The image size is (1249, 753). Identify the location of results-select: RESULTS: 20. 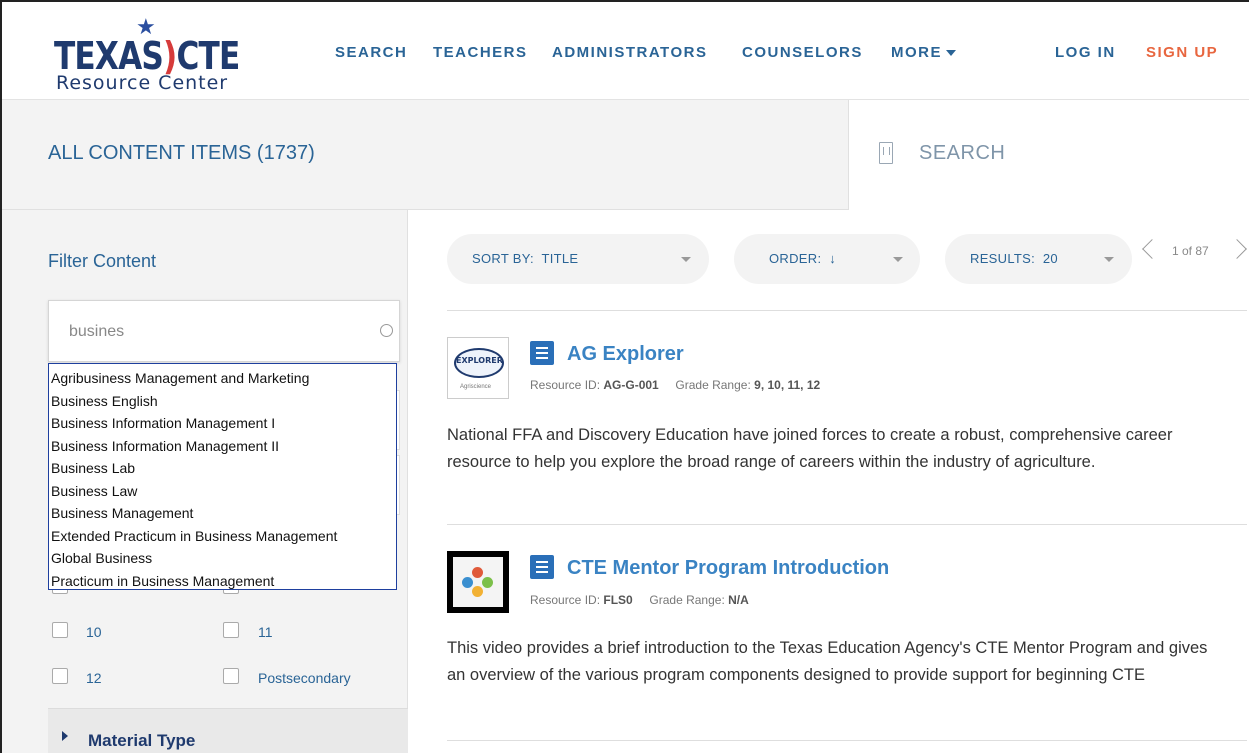
(1038, 259).